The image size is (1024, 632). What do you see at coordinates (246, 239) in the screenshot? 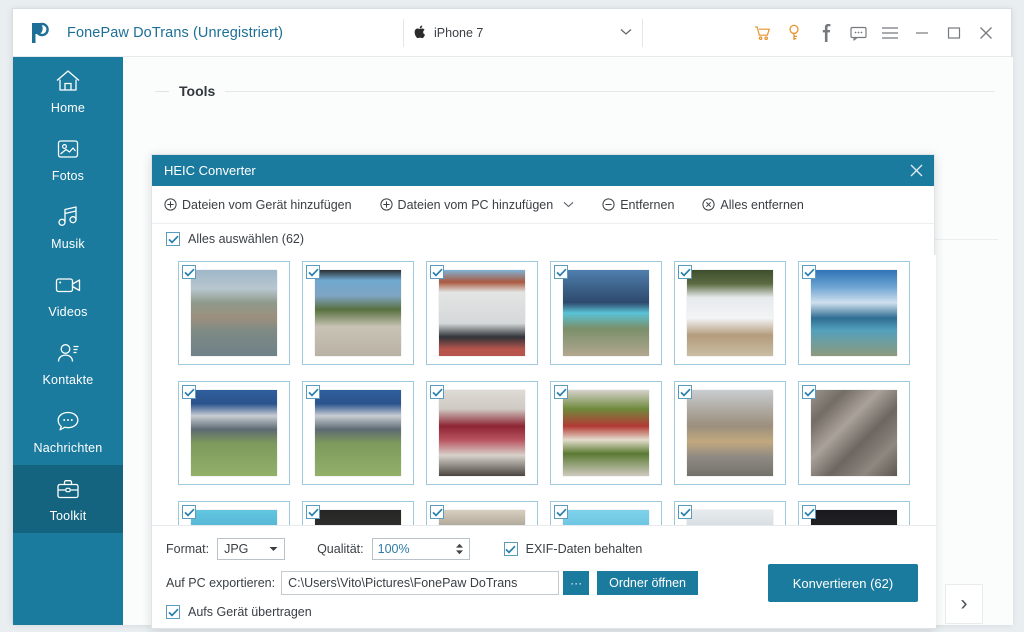
I see `select-all-label: Alles auswählen (62)` at bounding box center [246, 239].